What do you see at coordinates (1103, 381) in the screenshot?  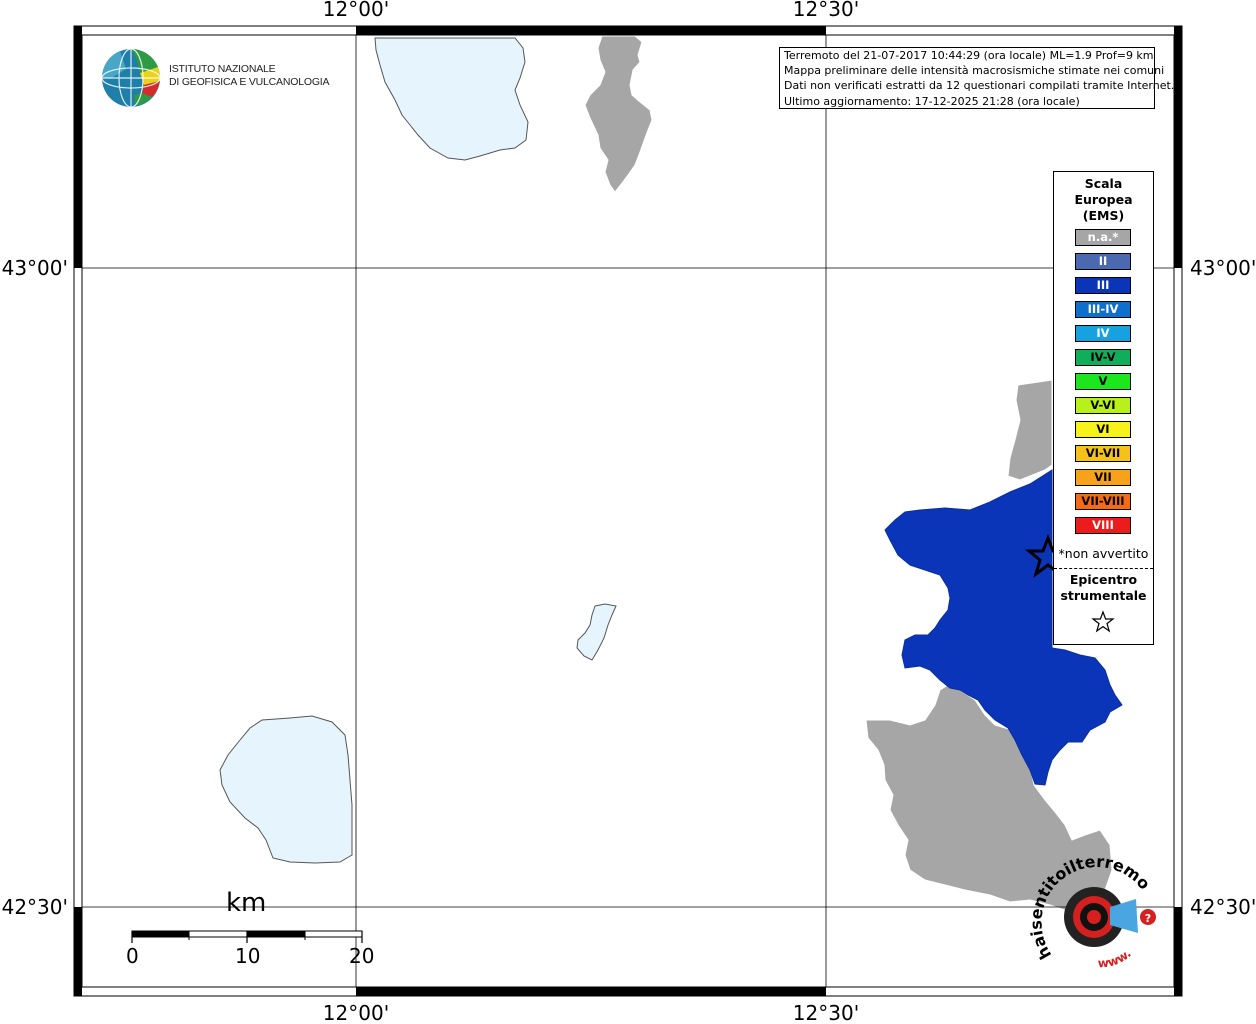 I see `legend-swatch-v: V` at bounding box center [1103, 381].